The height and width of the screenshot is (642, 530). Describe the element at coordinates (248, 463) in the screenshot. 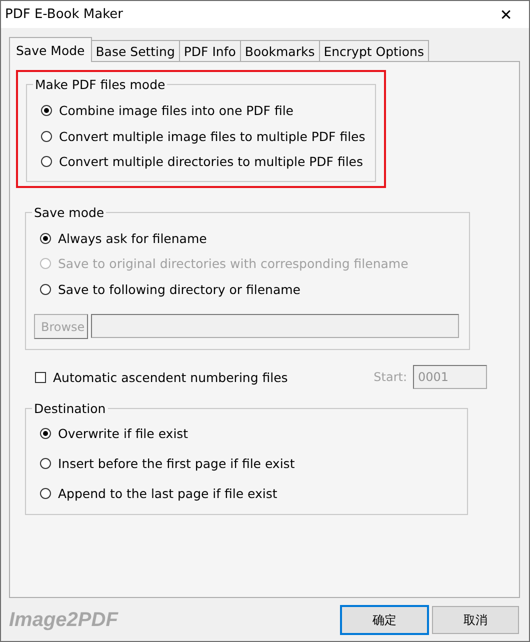

I see `radio-option: Insert before the first page if file exist` at that location.